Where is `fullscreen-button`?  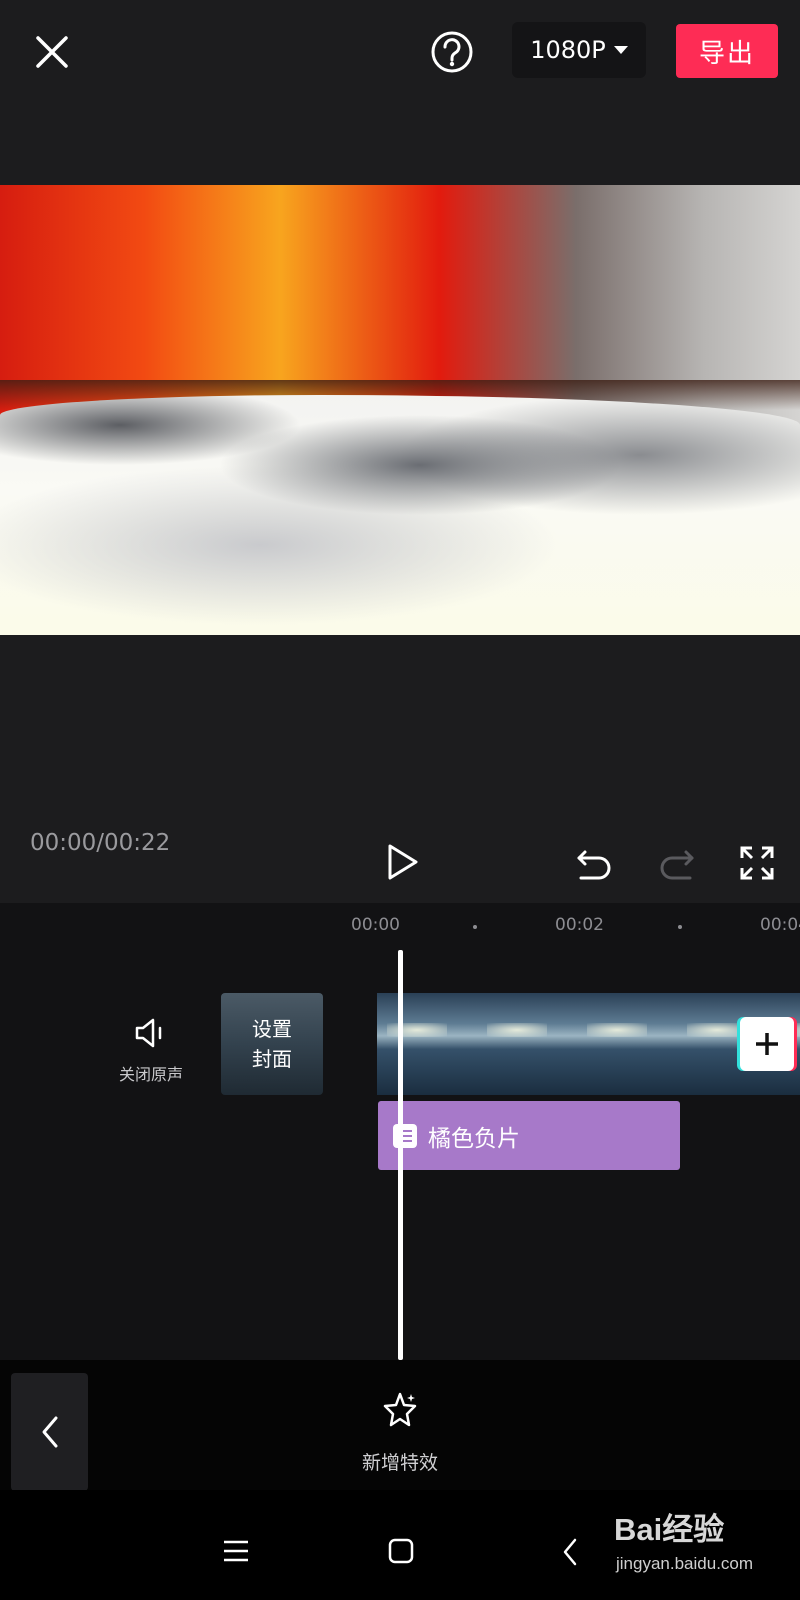 fullscreen-button is located at coordinates (757, 863).